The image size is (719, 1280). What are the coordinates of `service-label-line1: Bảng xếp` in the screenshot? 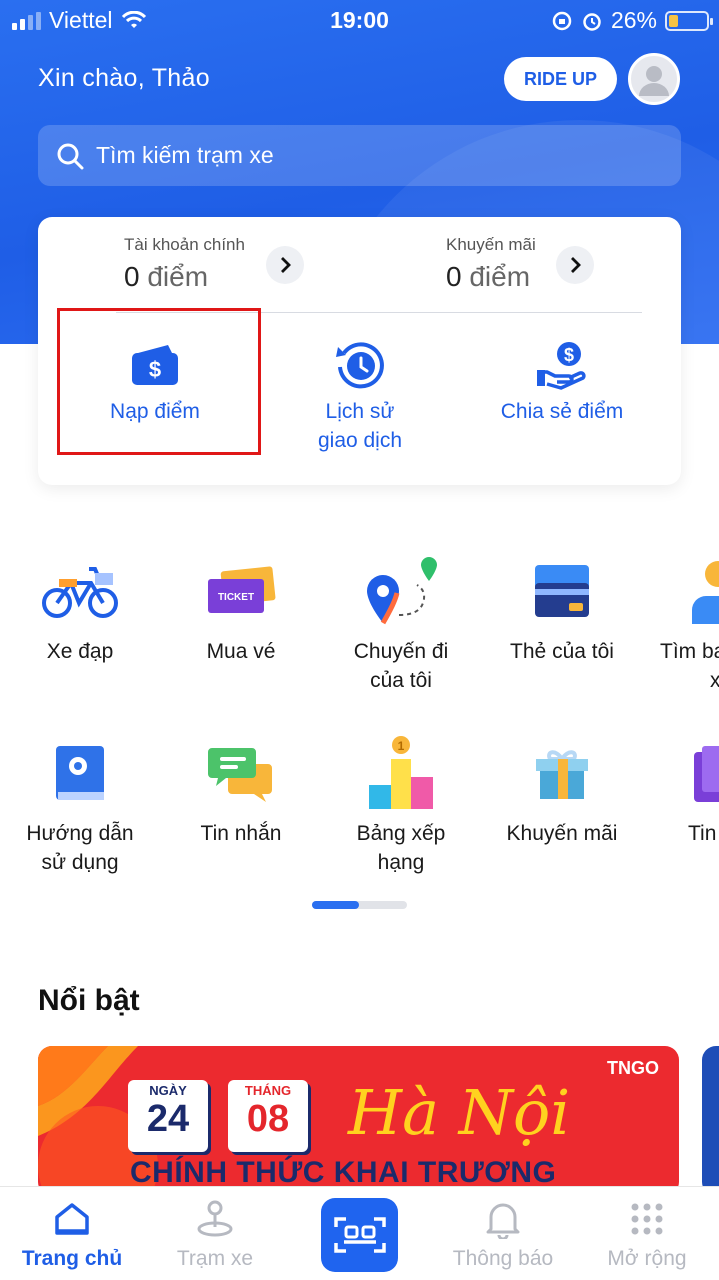 It's located at (401, 833).